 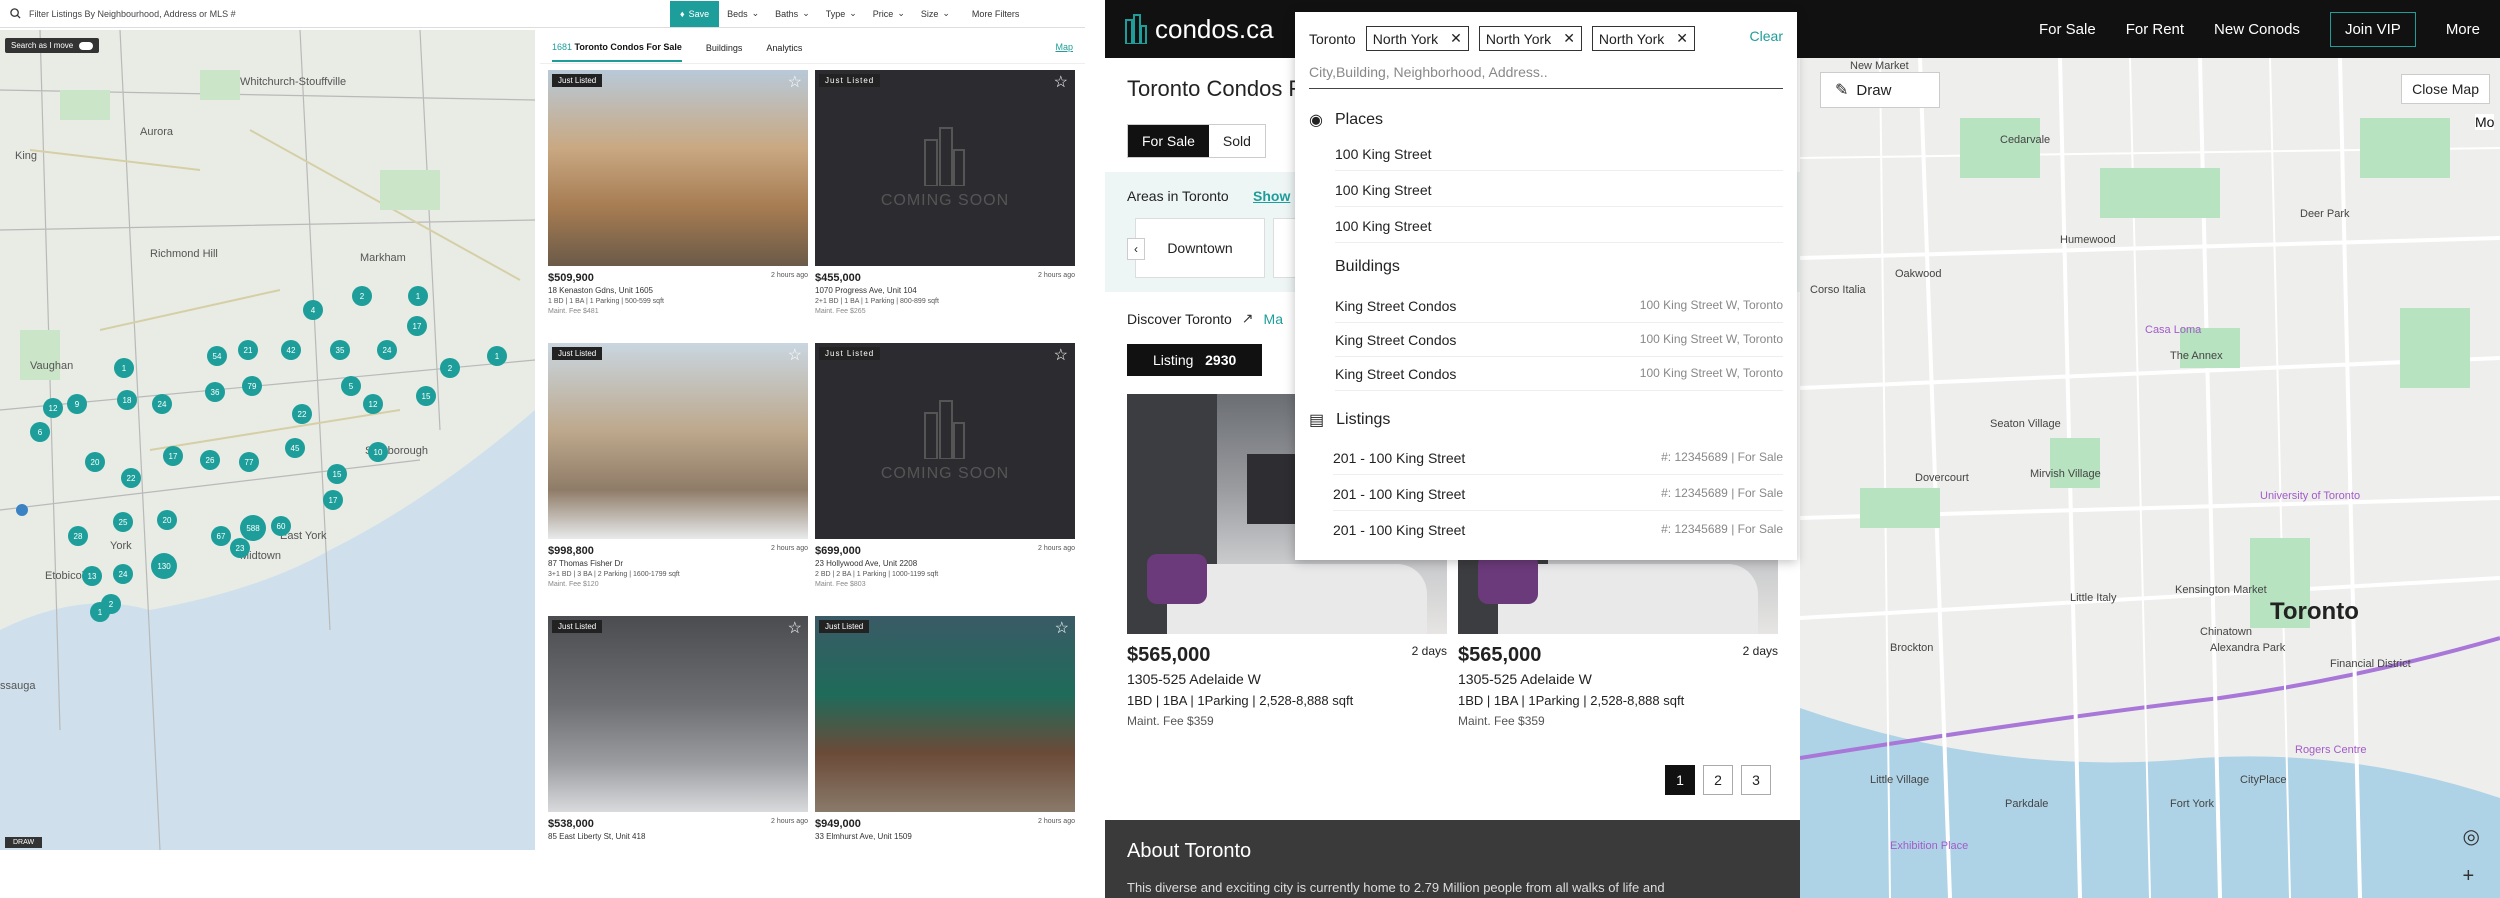 What do you see at coordinates (52, 45) in the screenshot?
I see `search-as-i-move-toggle: Search as I move` at bounding box center [52, 45].